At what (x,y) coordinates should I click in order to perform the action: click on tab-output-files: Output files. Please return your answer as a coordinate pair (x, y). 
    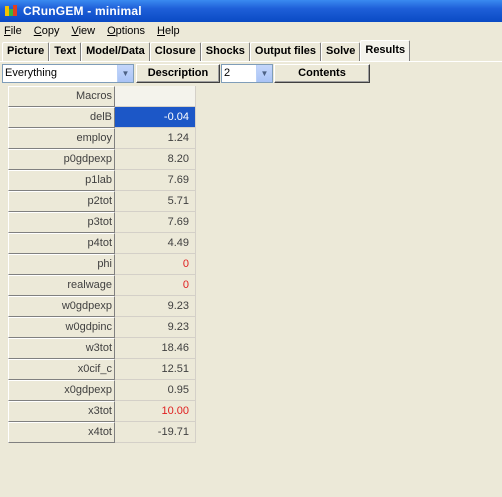
    Looking at the image, I should click on (285, 51).